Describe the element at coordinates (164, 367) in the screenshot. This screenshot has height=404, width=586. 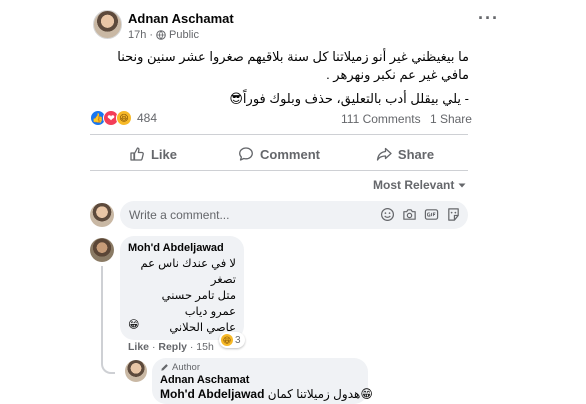
I see `pencil-icon` at that location.